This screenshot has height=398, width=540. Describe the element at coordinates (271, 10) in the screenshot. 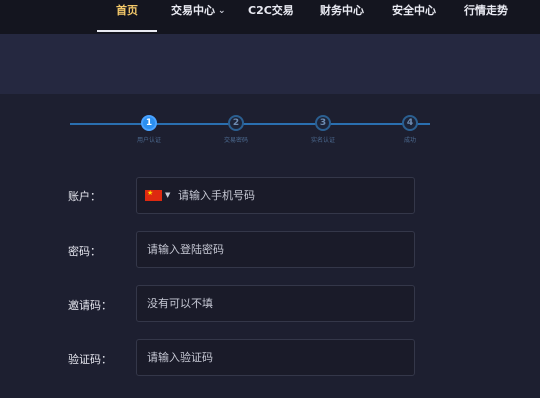

I see `nav-c2c-label: C2C交易` at that location.